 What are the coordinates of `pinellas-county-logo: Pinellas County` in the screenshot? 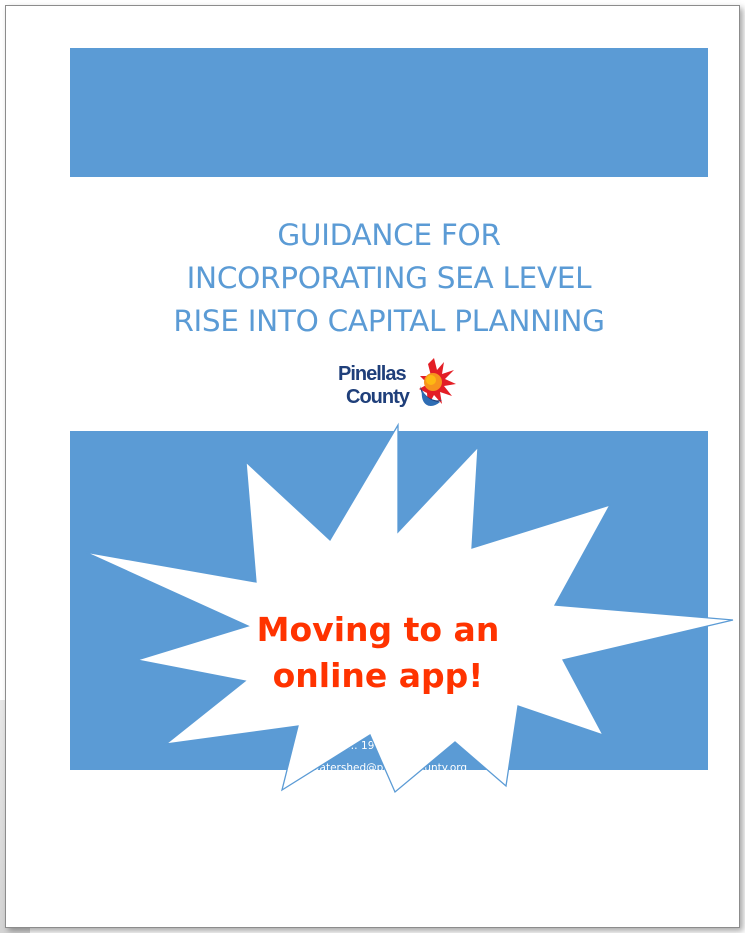 It's located at (397, 383).